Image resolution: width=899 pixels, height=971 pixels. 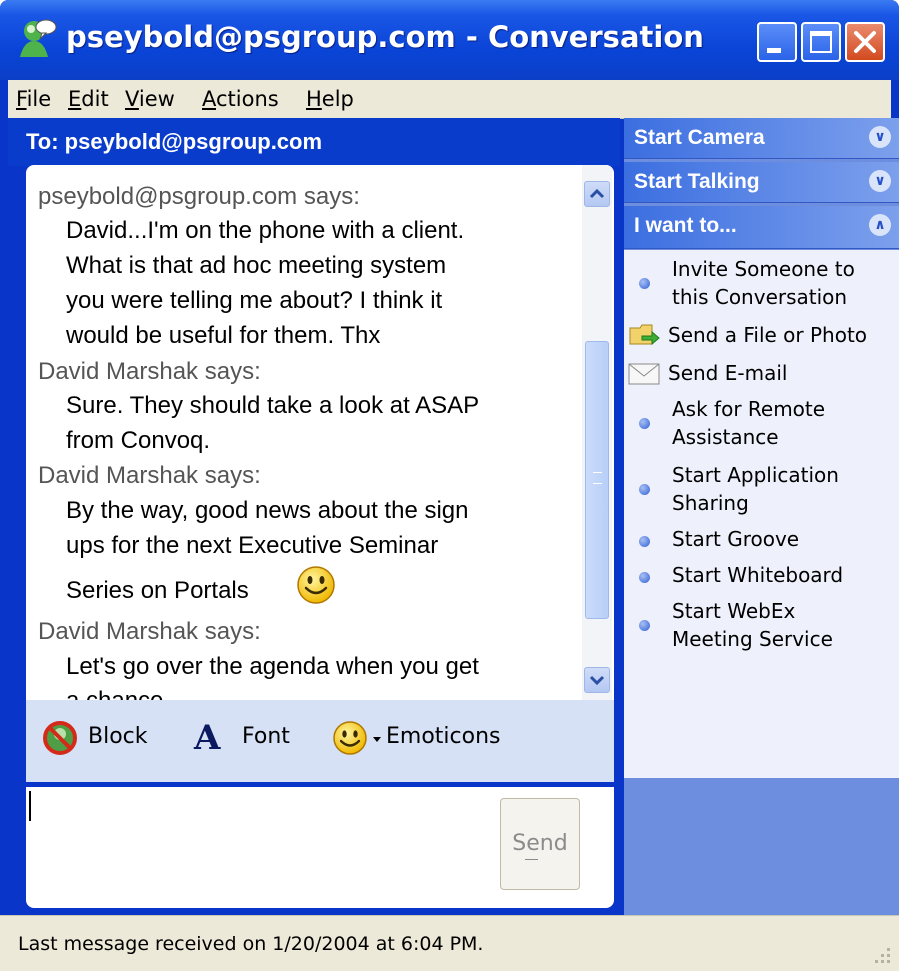 I want to click on task-application-sharing: Start Application Sharing, so click(x=761, y=490).